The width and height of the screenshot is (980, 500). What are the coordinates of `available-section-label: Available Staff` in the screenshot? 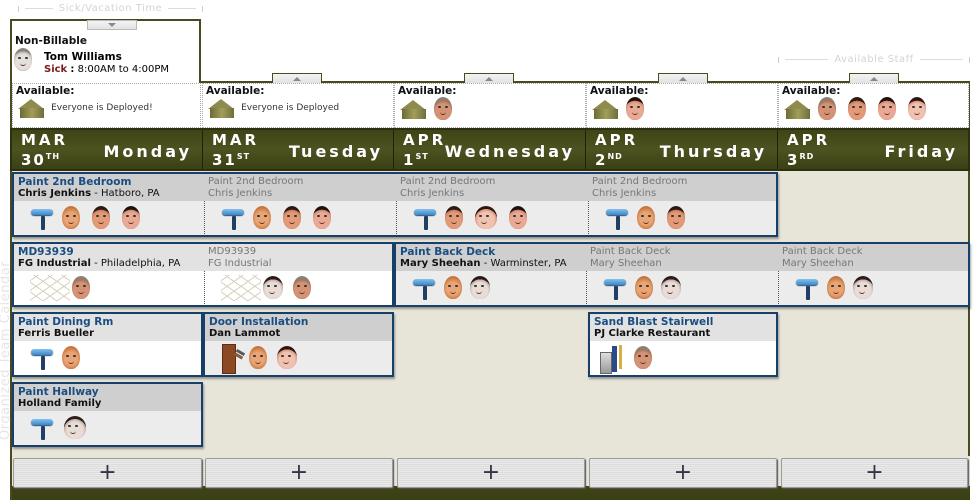 It's located at (874, 59).